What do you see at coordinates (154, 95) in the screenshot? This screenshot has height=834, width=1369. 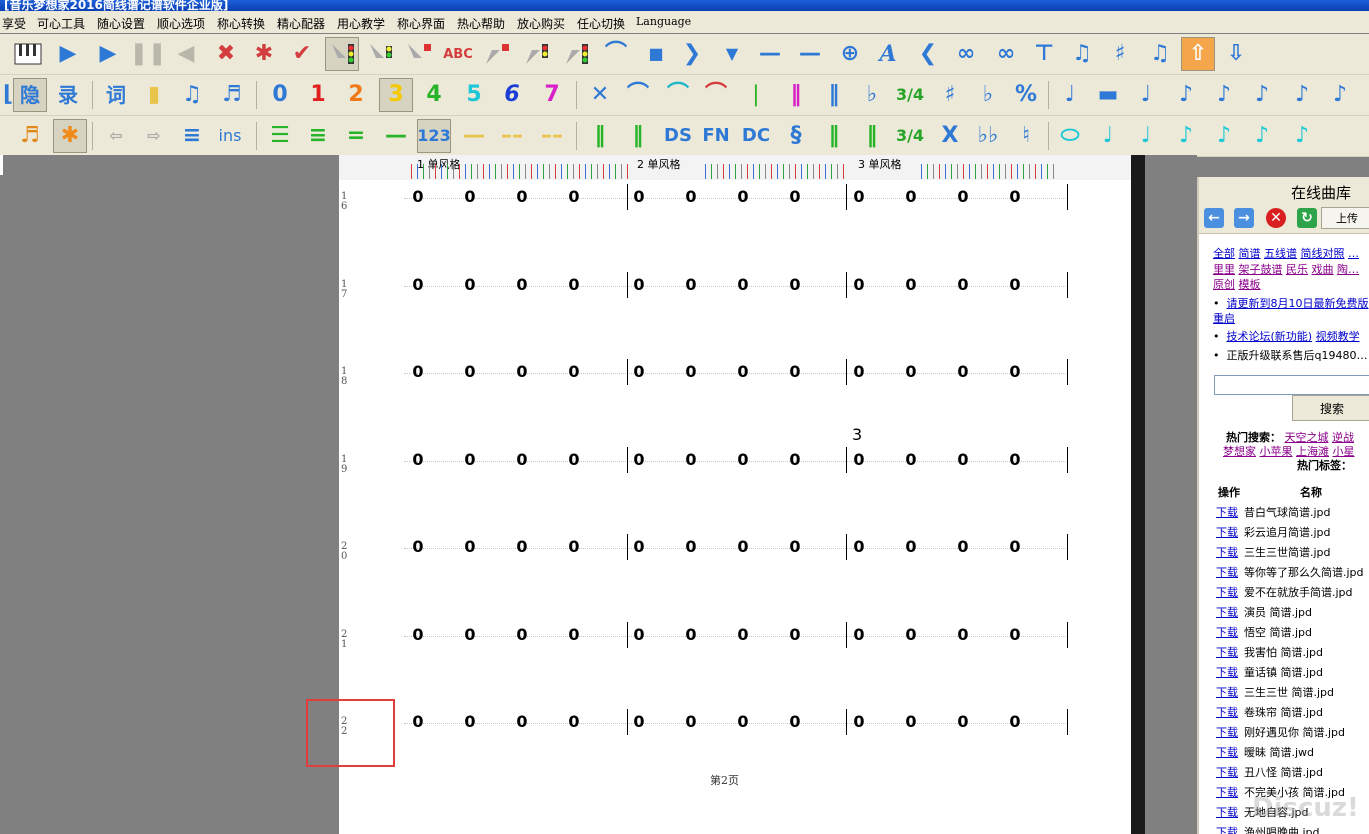 I see `eraser-icon: ▮` at bounding box center [154, 95].